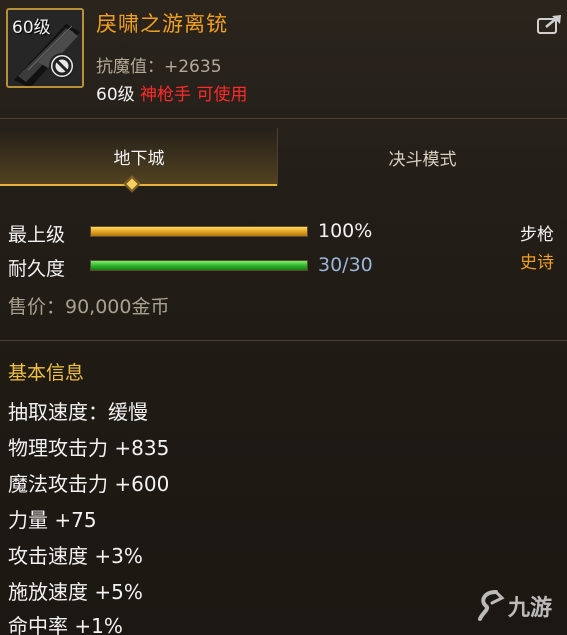  I want to click on item-name: 戾啸之游离铳, so click(162, 24).